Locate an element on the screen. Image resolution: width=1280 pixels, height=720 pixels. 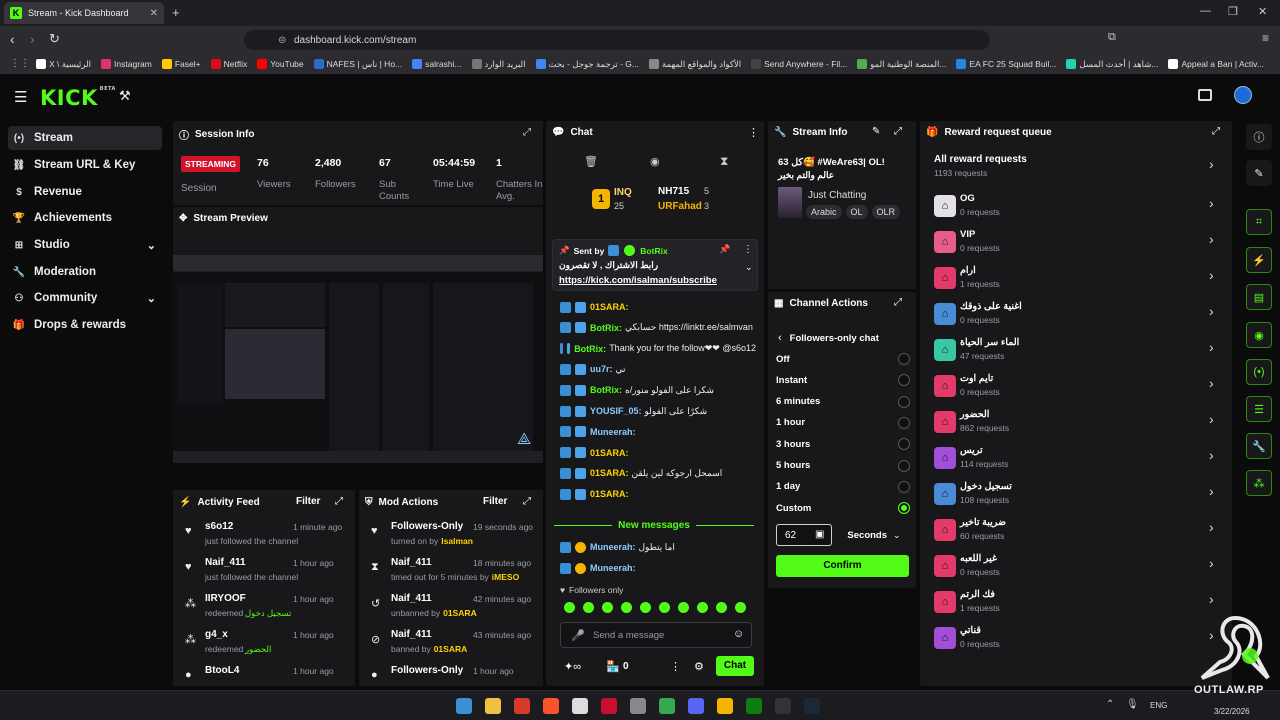
date-text: 3/22/2026 is located at coordinates (1232, 711).